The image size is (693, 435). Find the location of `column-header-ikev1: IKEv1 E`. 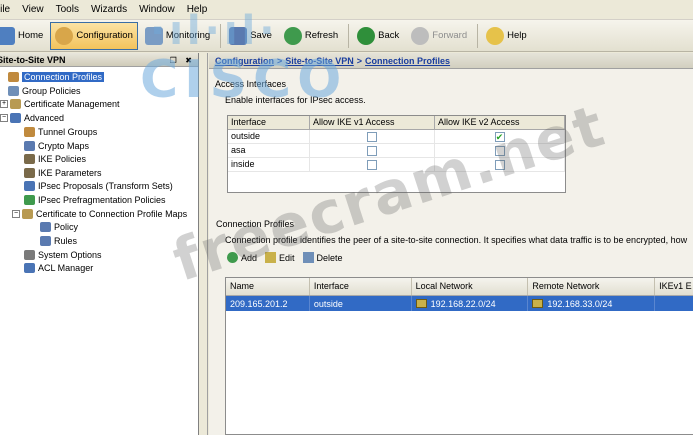

column-header-ikev1: IKEv1 E is located at coordinates (674, 286).